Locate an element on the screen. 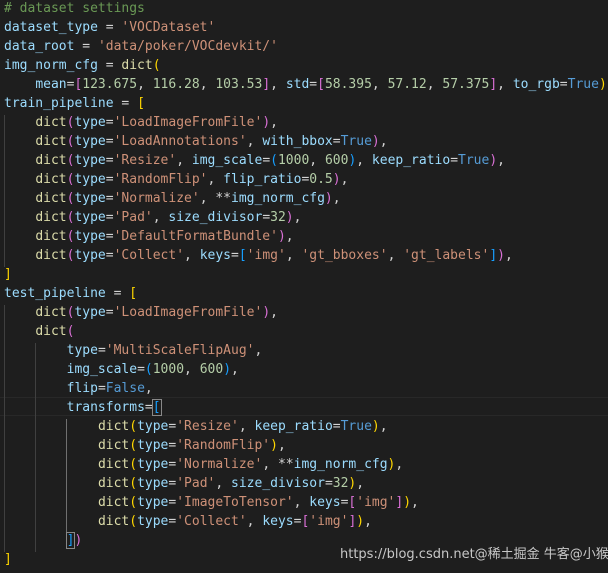 The height and width of the screenshot is (573, 608). code-line: data_root = 'data/poker/VOCdevkit/' is located at coordinates (141, 46).